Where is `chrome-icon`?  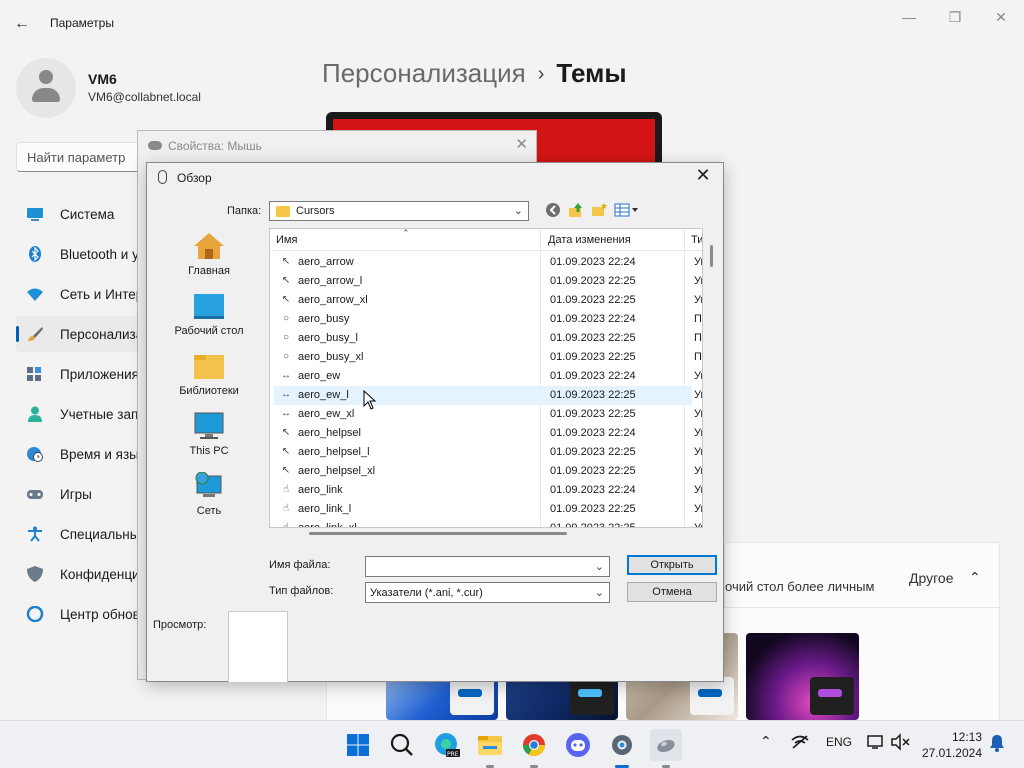 chrome-icon is located at coordinates (534, 748).